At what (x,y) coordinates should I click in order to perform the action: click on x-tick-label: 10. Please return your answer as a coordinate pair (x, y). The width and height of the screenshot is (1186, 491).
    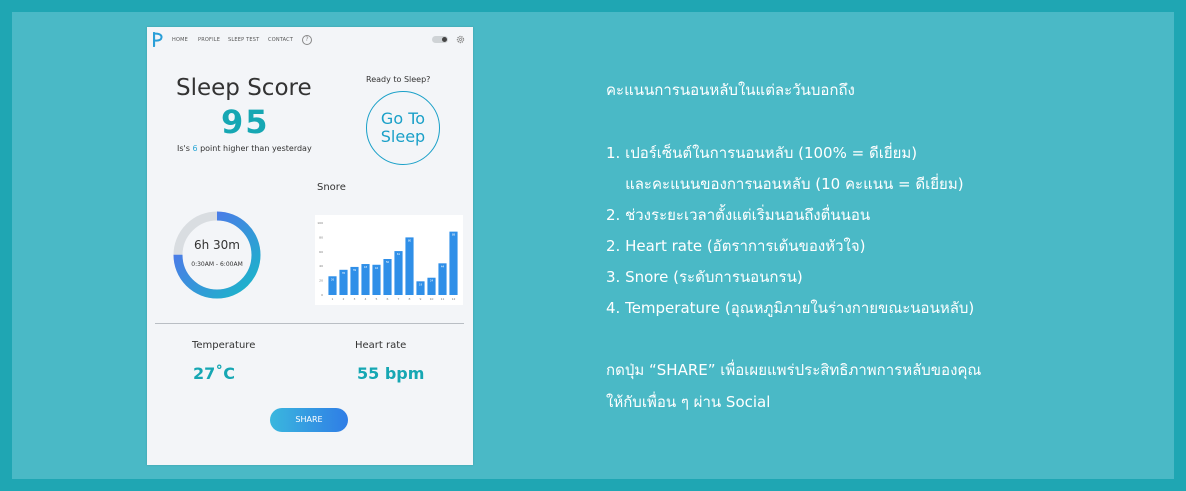
    Looking at the image, I should click on (432, 299).